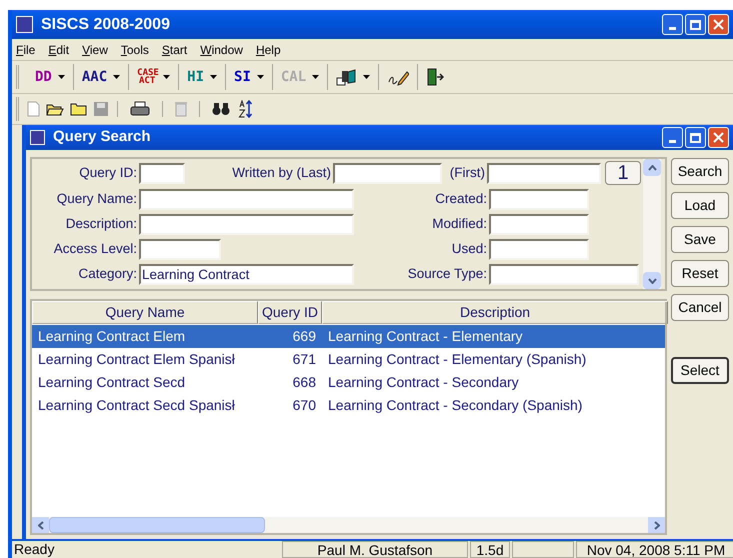  I want to click on table-cell-text: Learning Contract Elem, so click(111, 336).